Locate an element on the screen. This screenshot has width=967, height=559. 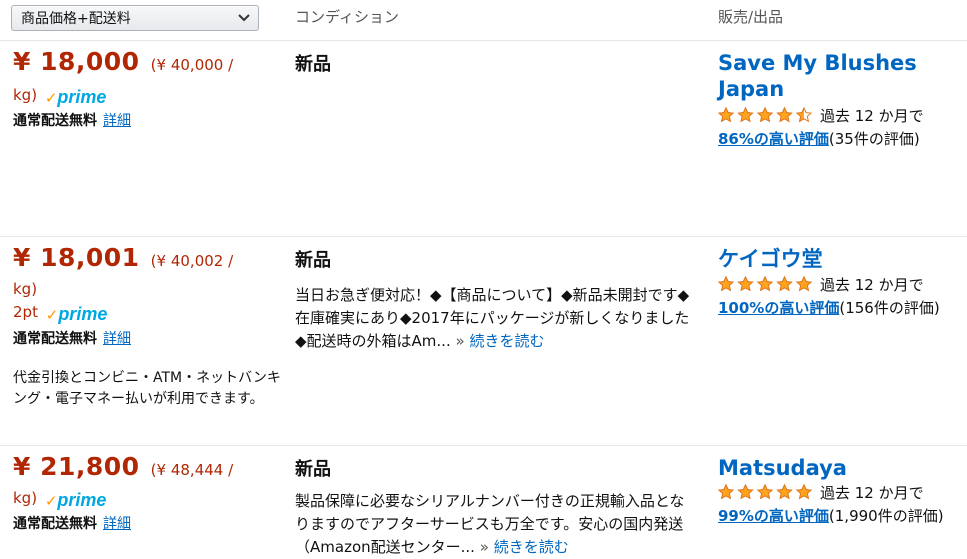
unit-price: (¥ 40,002 / is located at coordinates (192, 261).